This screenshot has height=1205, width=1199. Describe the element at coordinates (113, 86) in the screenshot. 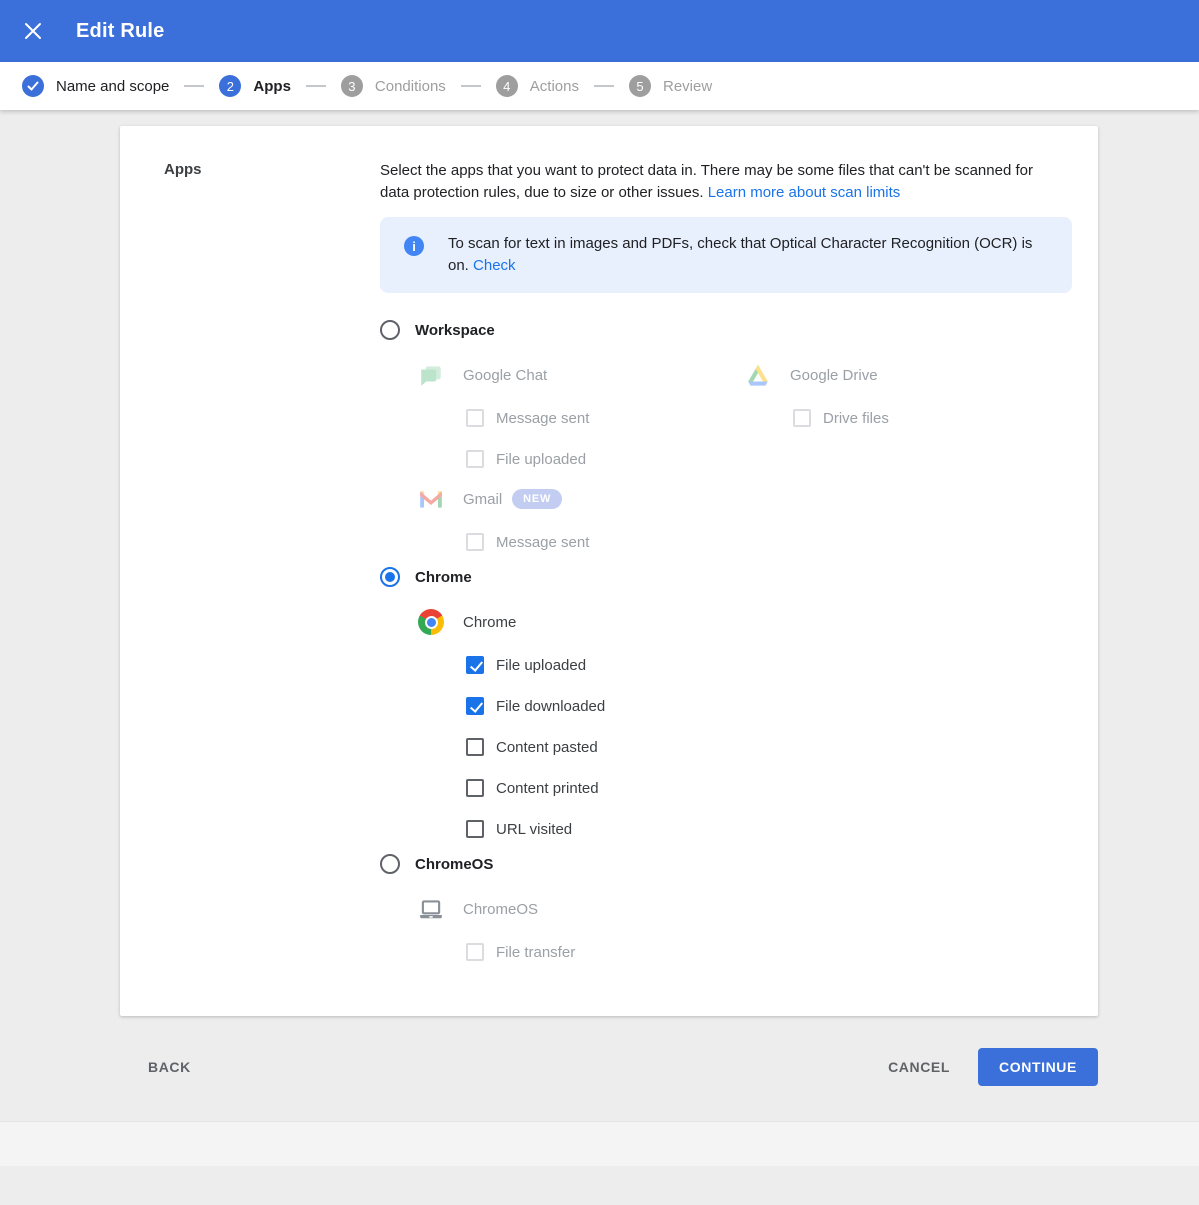

I see `step-label: Name and scope` at that location.